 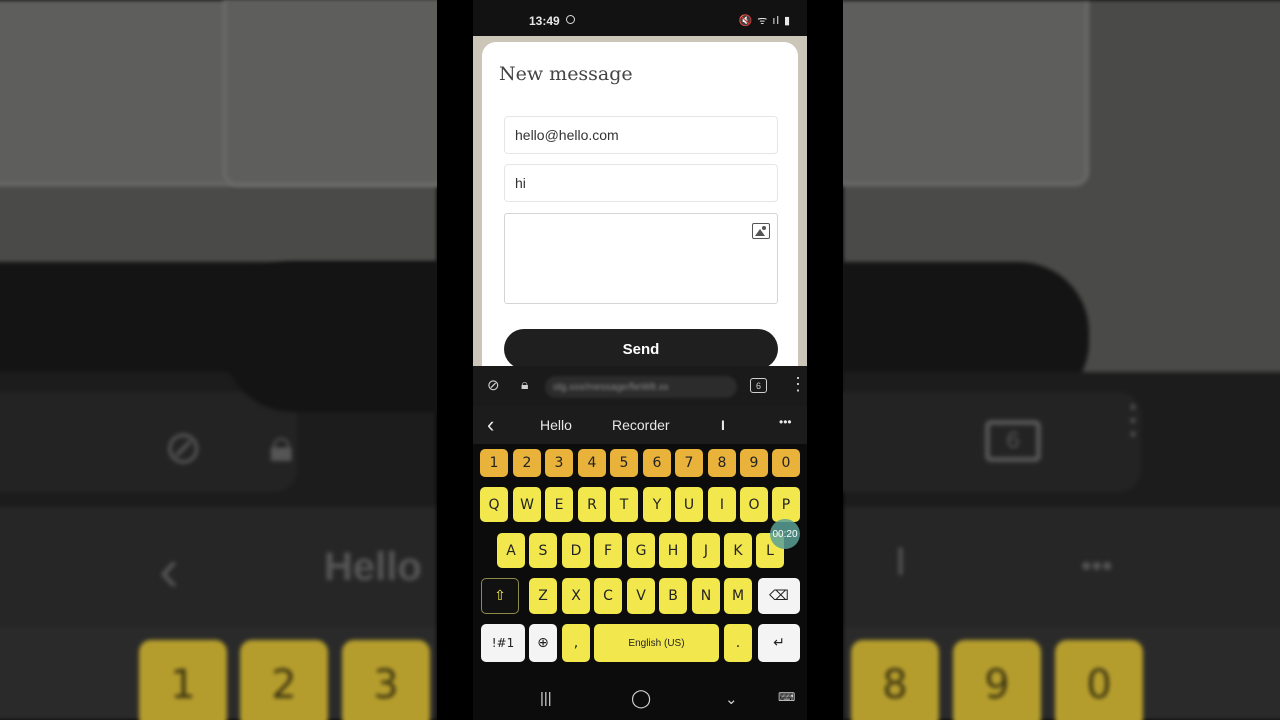 I want to click on key-j: J, so click(x=706, y=550).